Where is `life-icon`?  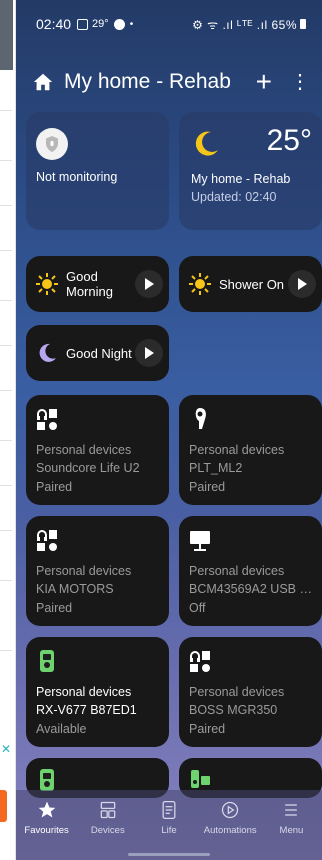 life-icon is located at coordinates (169, 810).